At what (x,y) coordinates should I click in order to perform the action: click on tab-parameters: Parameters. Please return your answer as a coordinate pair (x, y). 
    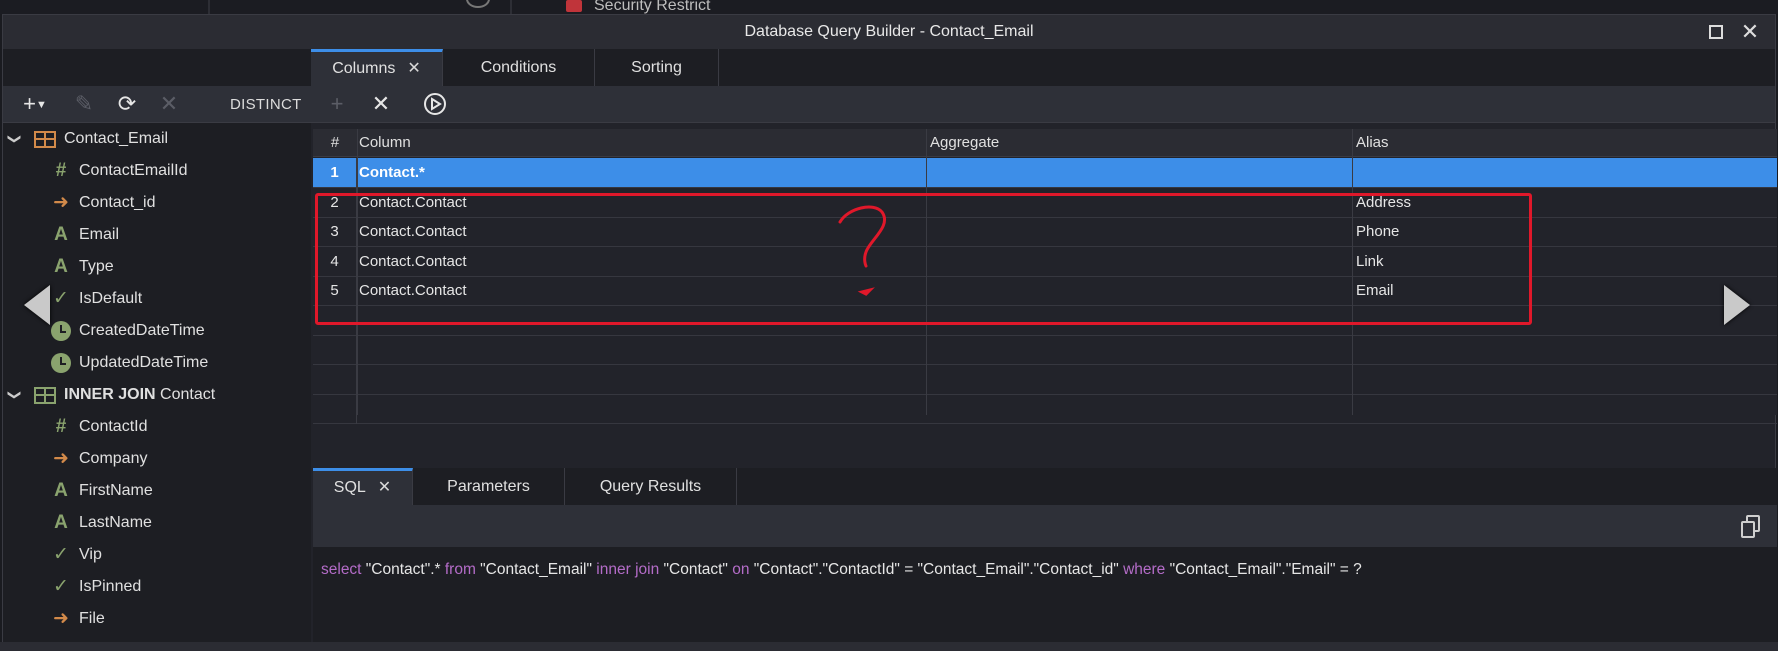
    Looking at the image, I should click on (489, 486).